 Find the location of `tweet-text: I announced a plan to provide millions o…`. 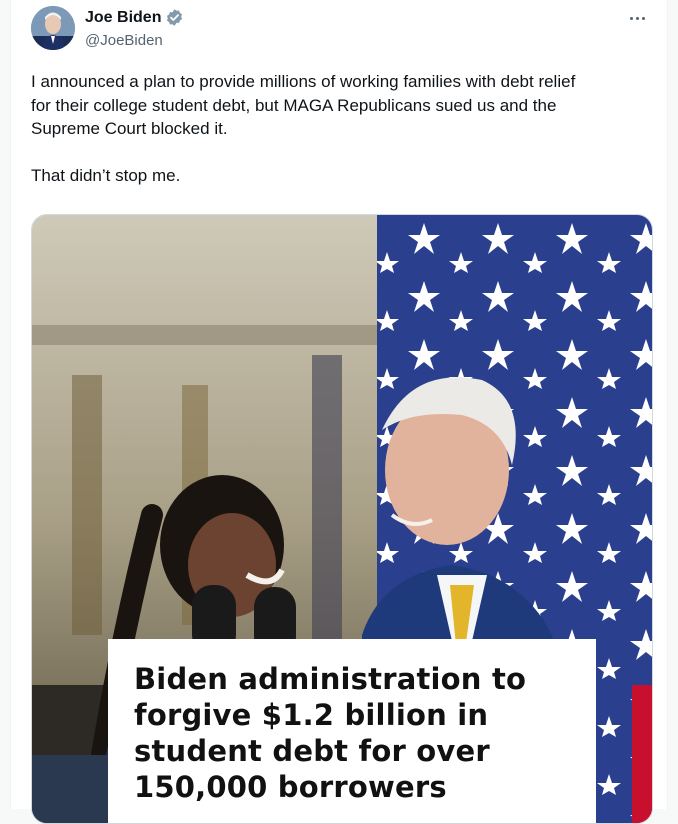

tweet-text: I announced a plan to provide millions o… is located at coordinates (303, 128).